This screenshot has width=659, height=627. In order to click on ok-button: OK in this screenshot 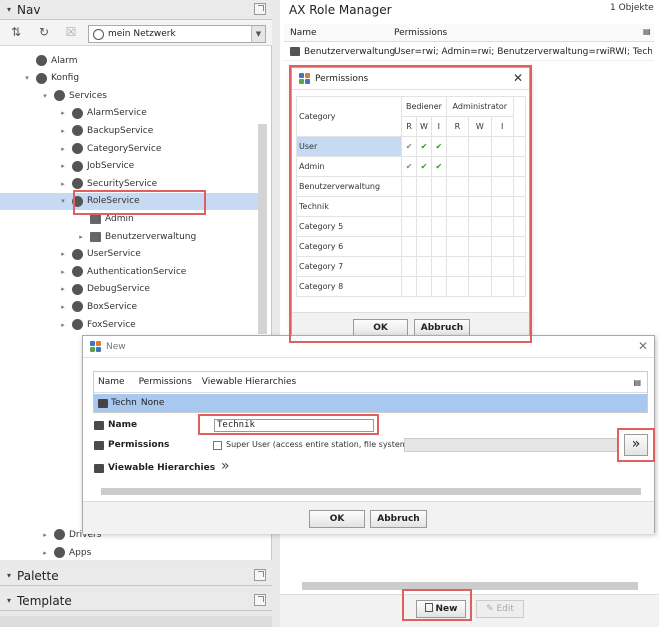, I will do `click(337, 519)`.